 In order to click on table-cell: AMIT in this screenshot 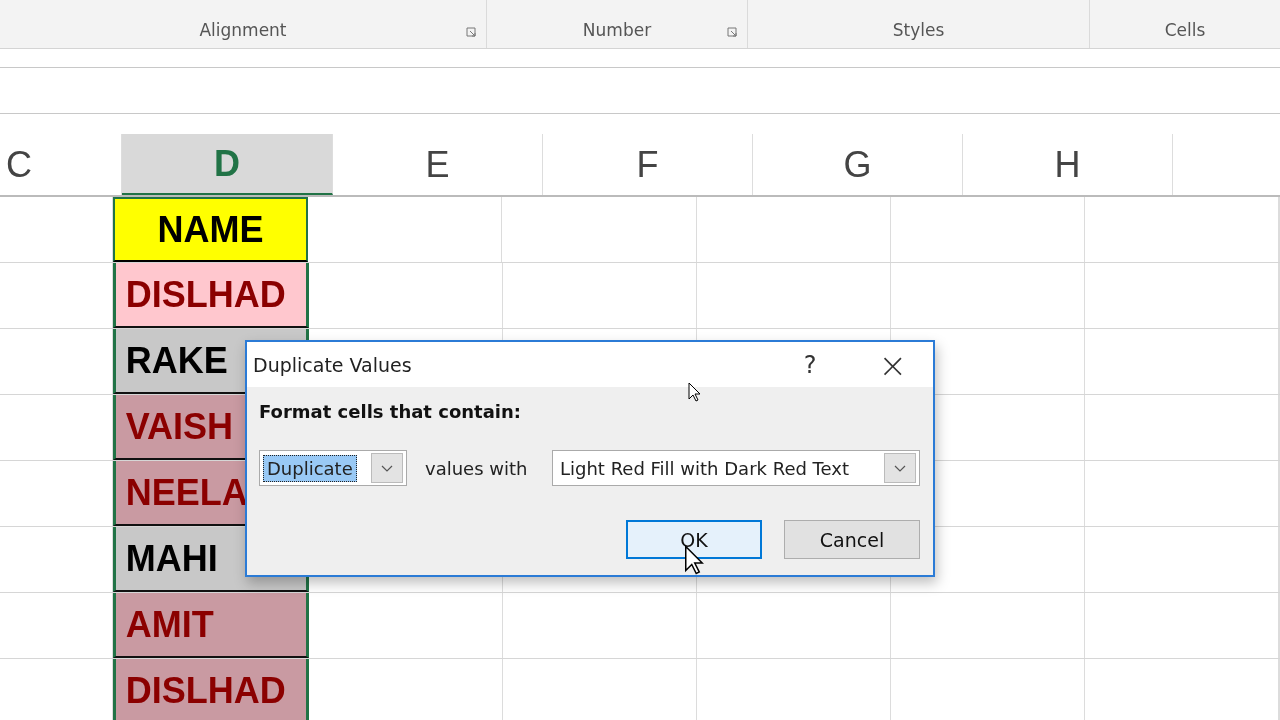, I will do `click(210, 625)`.